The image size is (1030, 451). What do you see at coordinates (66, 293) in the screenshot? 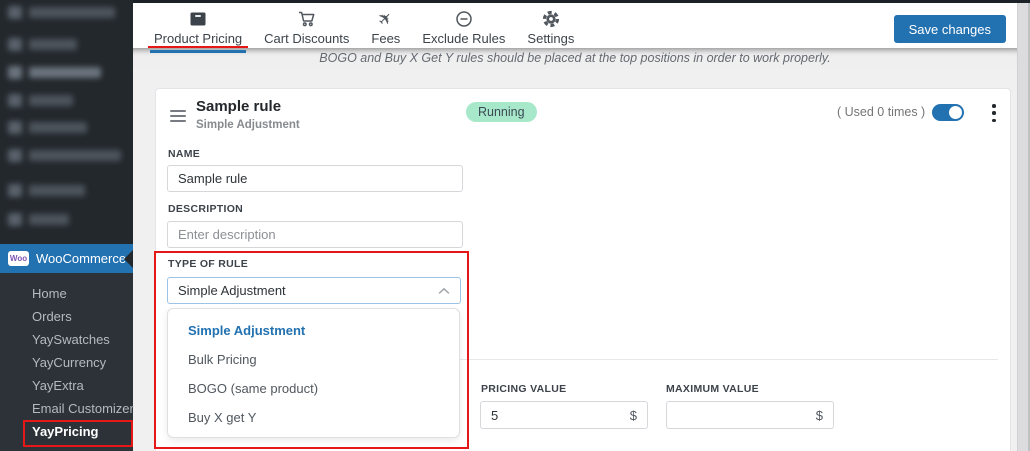
I see `sidebar-item-home: Home` at bounding box center [66, 293].